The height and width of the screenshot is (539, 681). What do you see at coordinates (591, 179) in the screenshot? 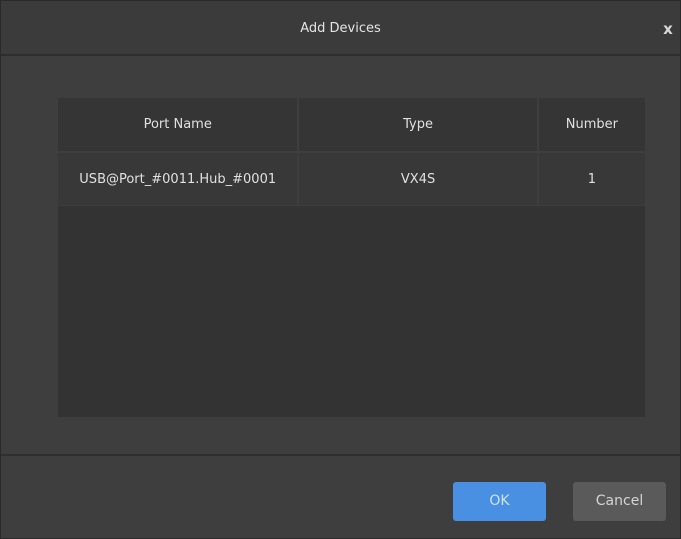
I see `cell-number: 1` at bounding box center [591, 179].